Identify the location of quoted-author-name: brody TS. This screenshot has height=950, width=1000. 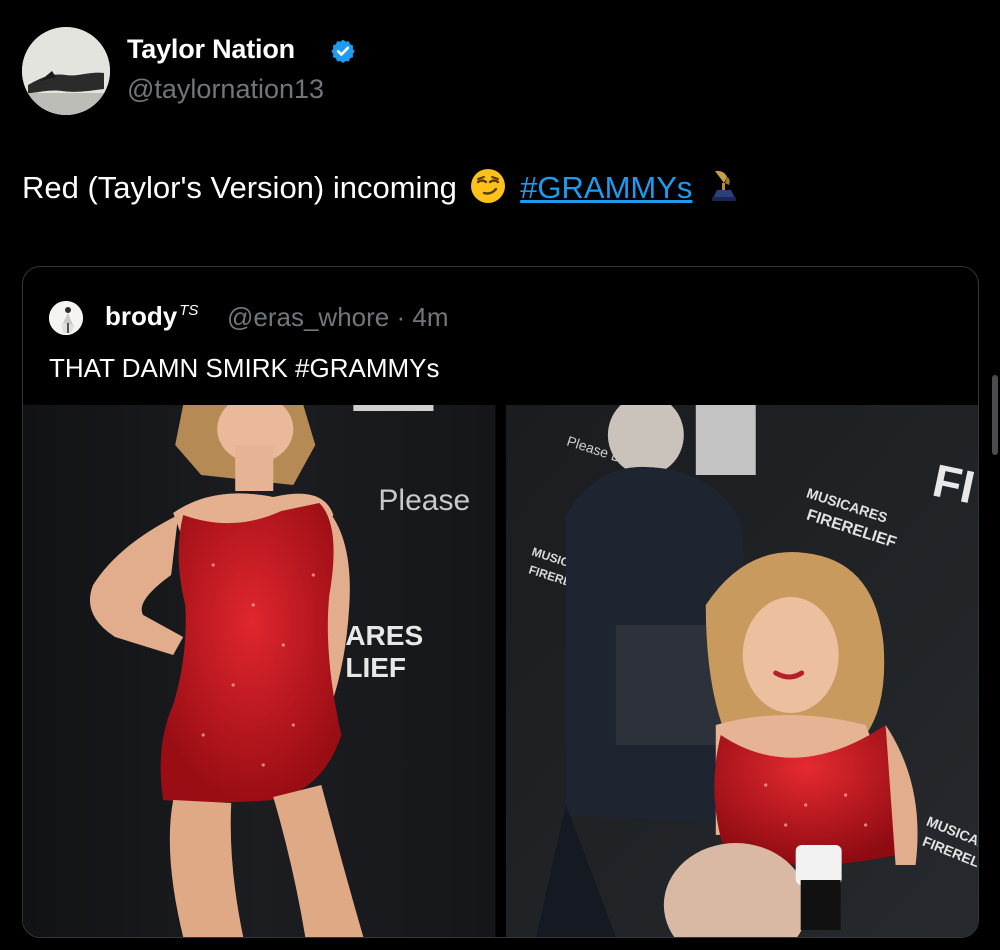
(151, 316).